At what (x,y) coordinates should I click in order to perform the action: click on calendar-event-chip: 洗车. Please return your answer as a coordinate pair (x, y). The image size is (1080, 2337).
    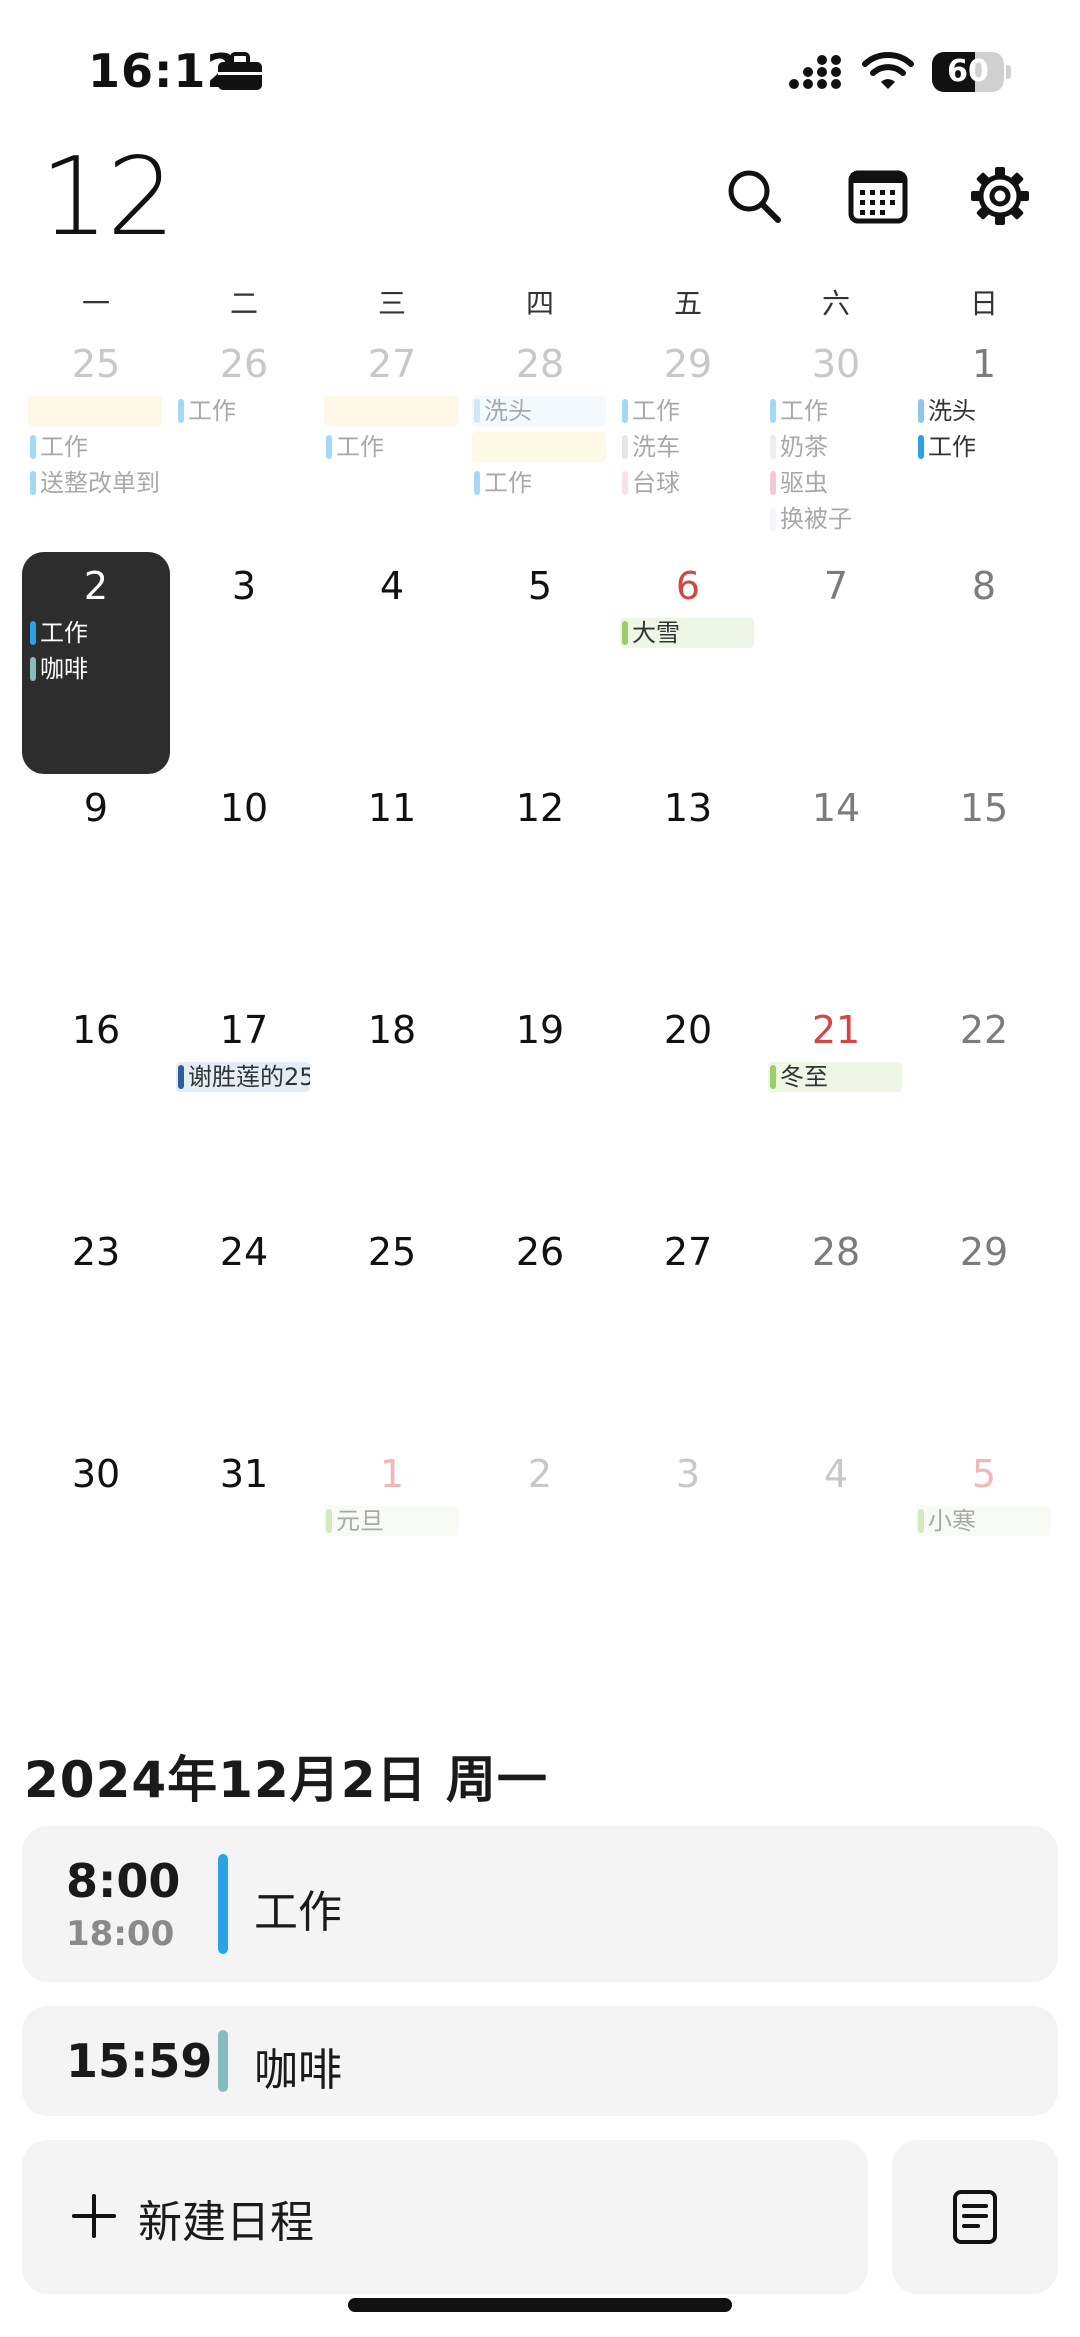
    Looking at the image, I should click on (650, 447).